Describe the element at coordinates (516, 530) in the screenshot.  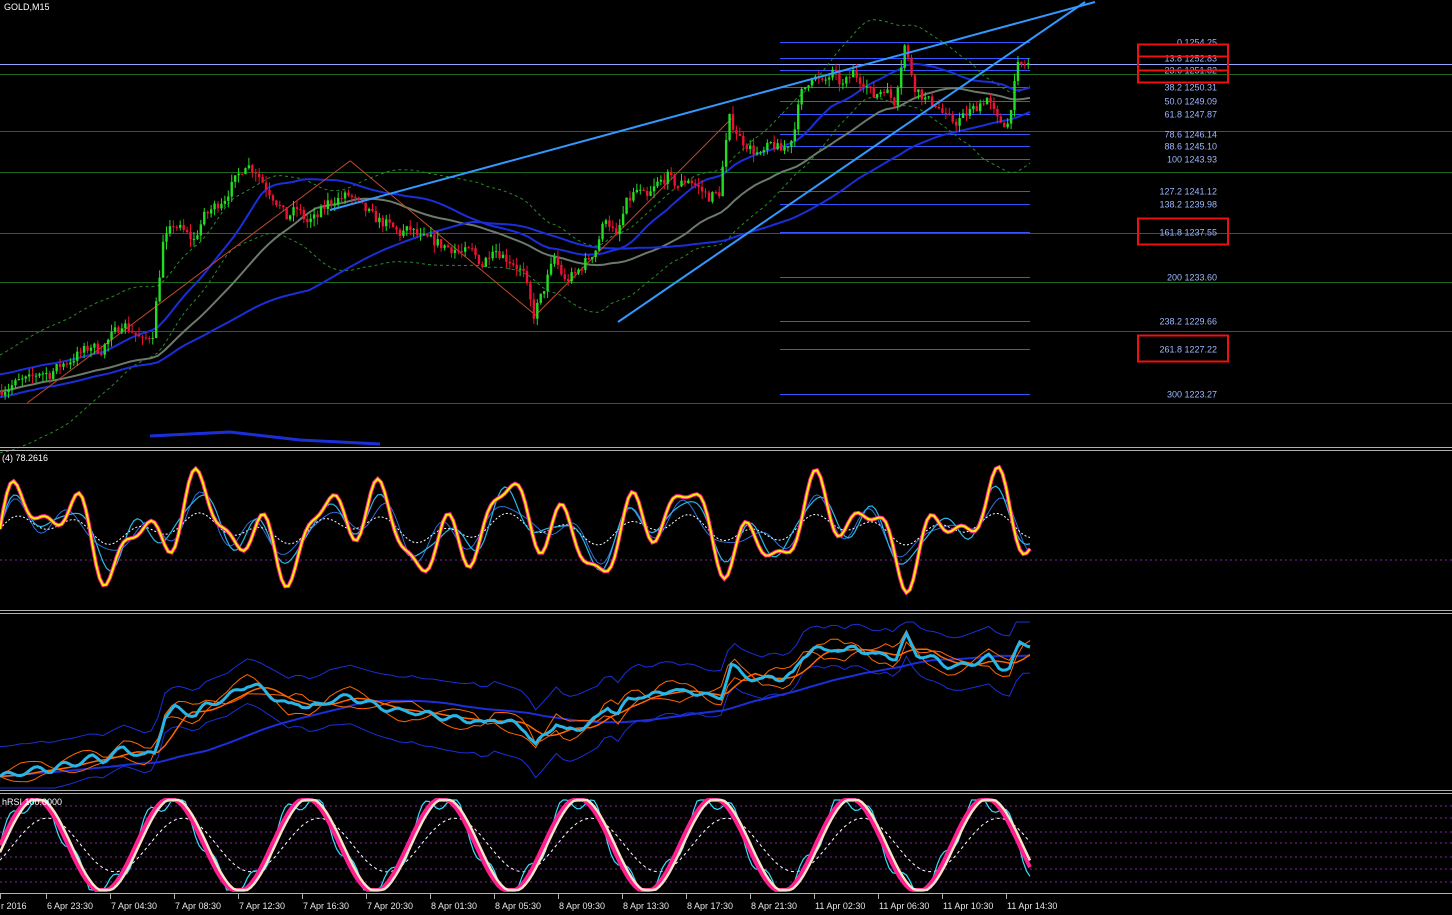
I see `rsi-lines` at that location.